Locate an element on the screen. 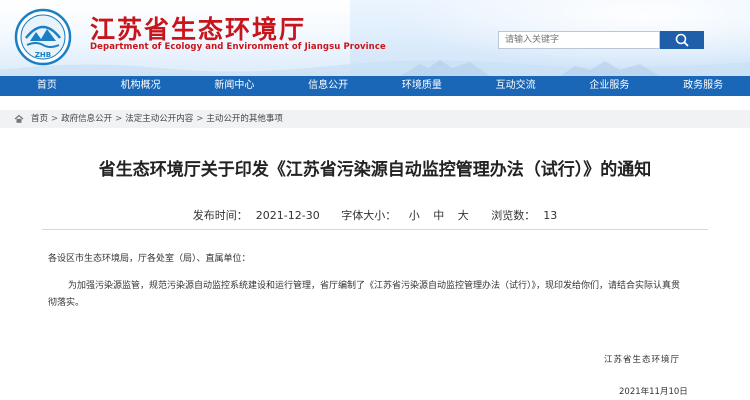 The image size is (750, 400). publish-label: 发布时间： is located at coordinates (220, 215).